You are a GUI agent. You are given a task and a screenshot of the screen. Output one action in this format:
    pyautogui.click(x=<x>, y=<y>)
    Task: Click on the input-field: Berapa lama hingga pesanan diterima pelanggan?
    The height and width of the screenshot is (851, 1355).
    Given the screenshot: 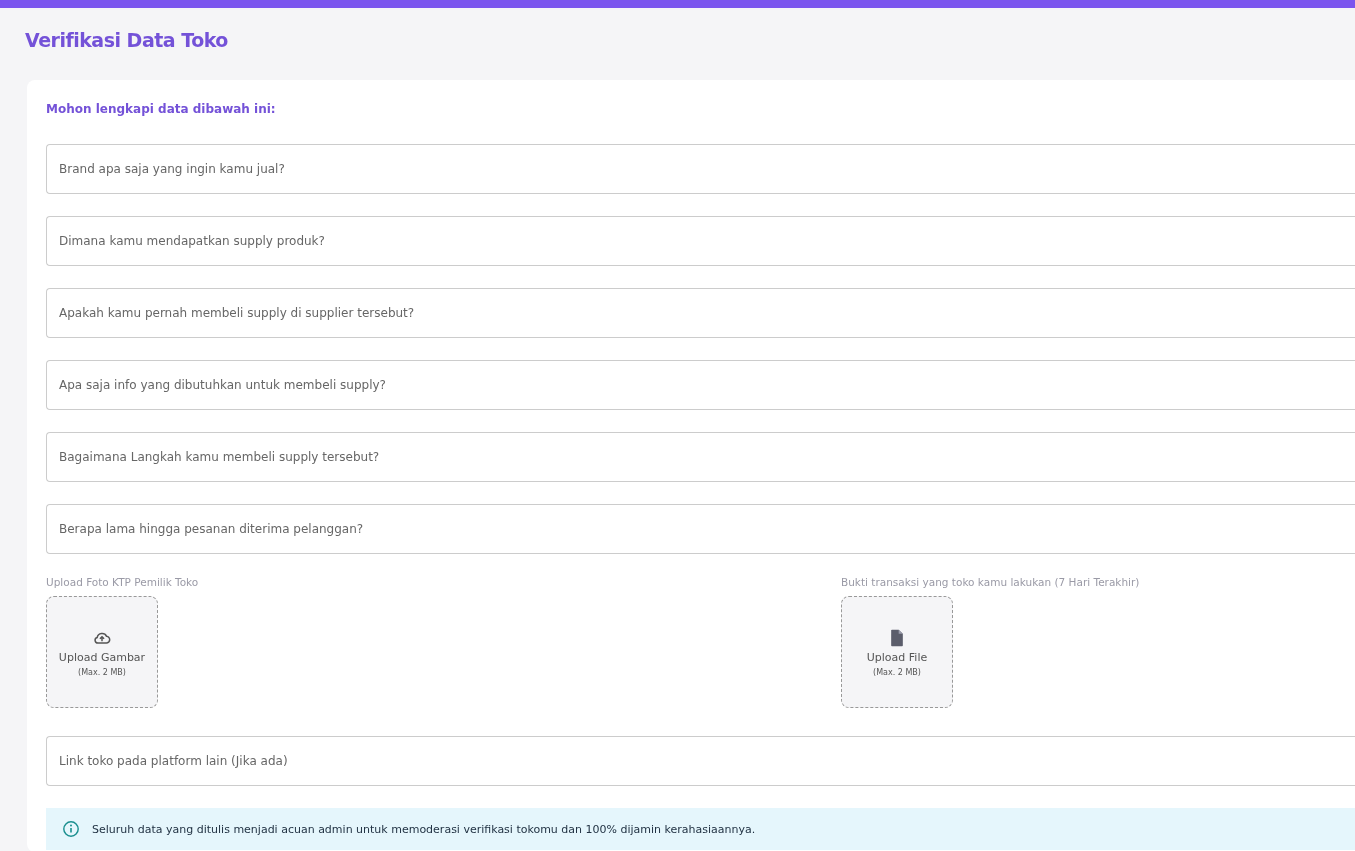 What is the action you would take?
    pyautogui.click(x=700, y=529)
    